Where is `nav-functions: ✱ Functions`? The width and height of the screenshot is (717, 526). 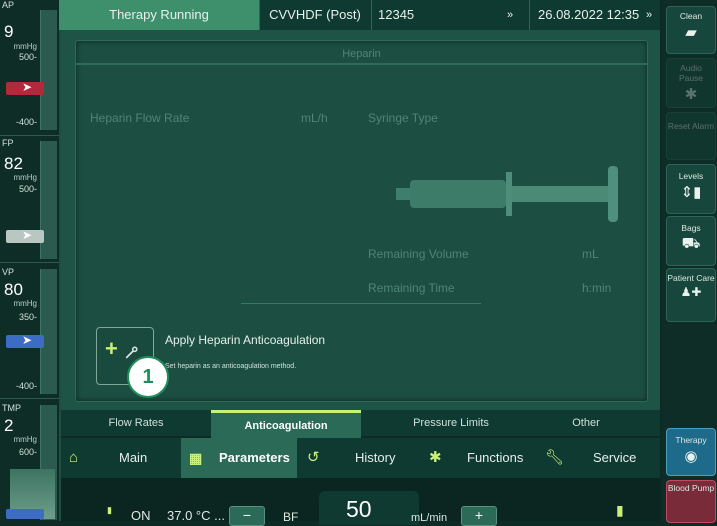
nav-functions: ✱ Functions is located at coordinates (482, 458).